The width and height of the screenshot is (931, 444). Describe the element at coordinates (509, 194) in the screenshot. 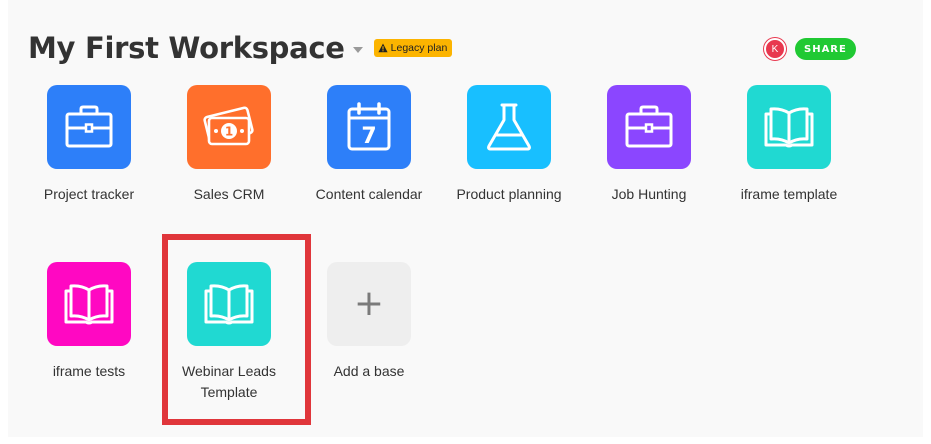

I see `base-label: Product planning` at that location.